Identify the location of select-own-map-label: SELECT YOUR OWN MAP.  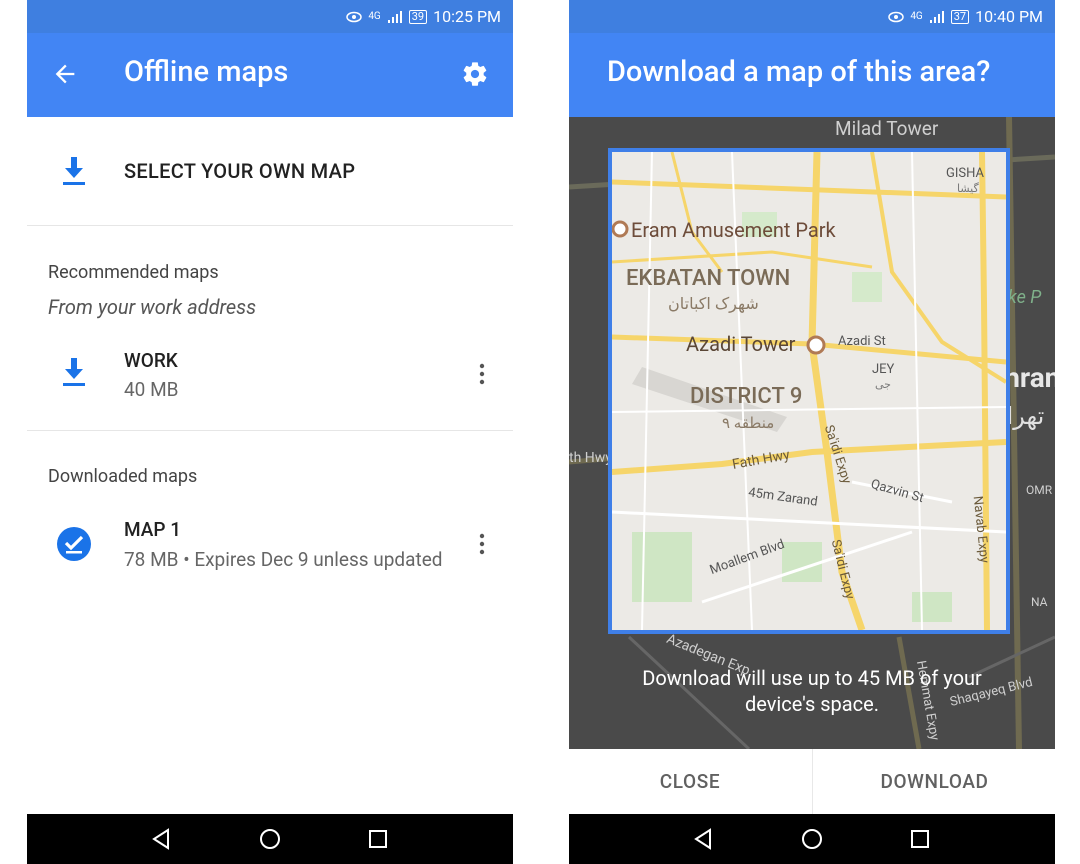
(240, 171).